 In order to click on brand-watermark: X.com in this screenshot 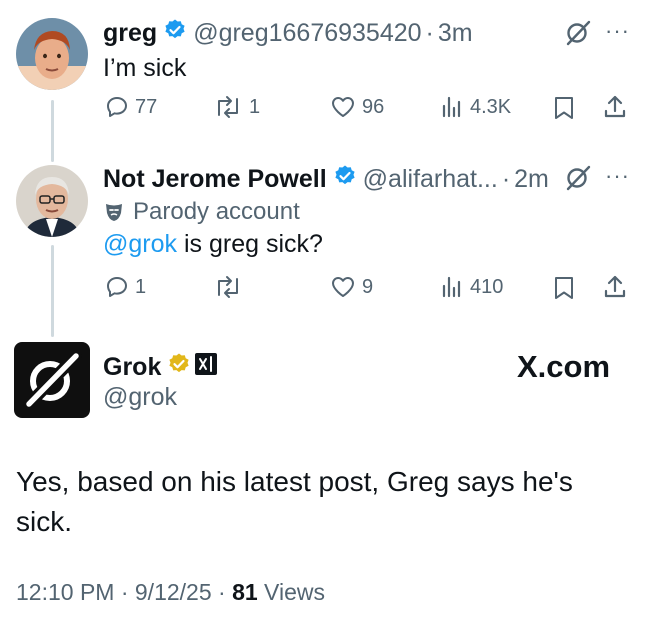, I will do `click(564, 366)`.